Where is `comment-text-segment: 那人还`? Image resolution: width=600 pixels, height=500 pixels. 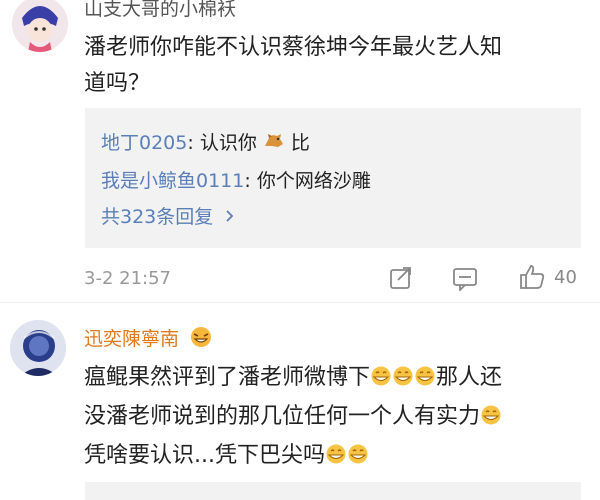 comment-text-segment: 那人还 is located at coordinates (469, 377).